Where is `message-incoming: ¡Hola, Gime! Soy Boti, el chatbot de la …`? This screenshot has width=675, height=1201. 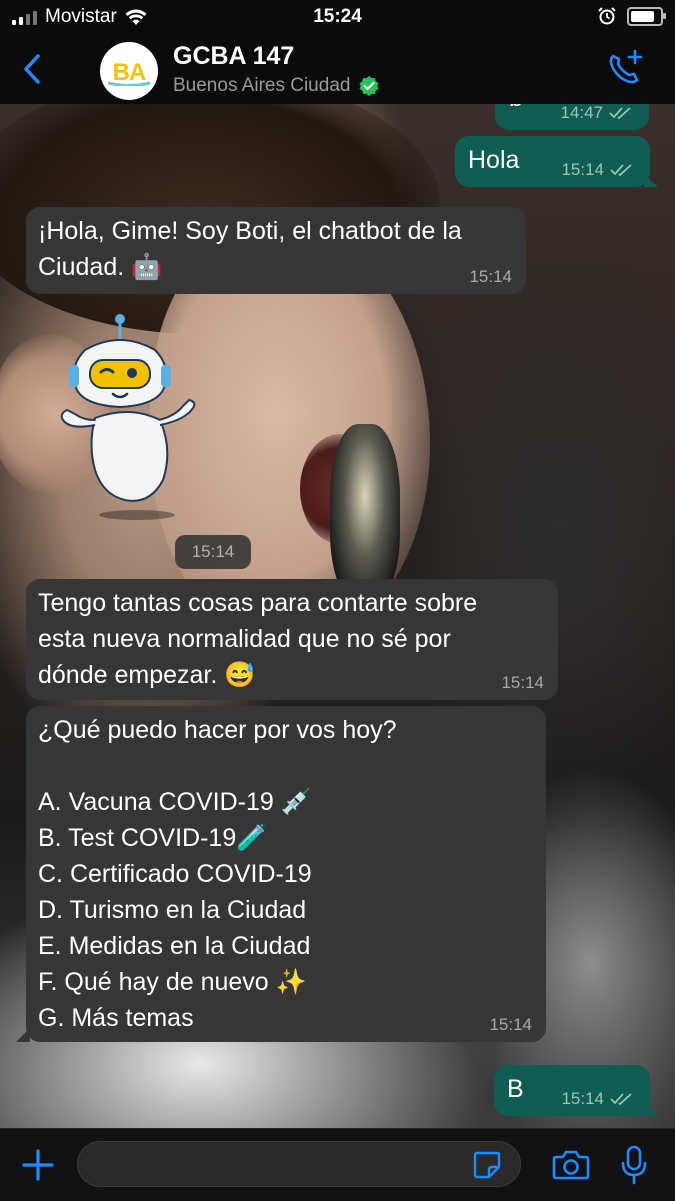 message-incoming: ¡Hola, Gime! Soy Boti, el chatbot de la … is located at coordinates (276, 250).